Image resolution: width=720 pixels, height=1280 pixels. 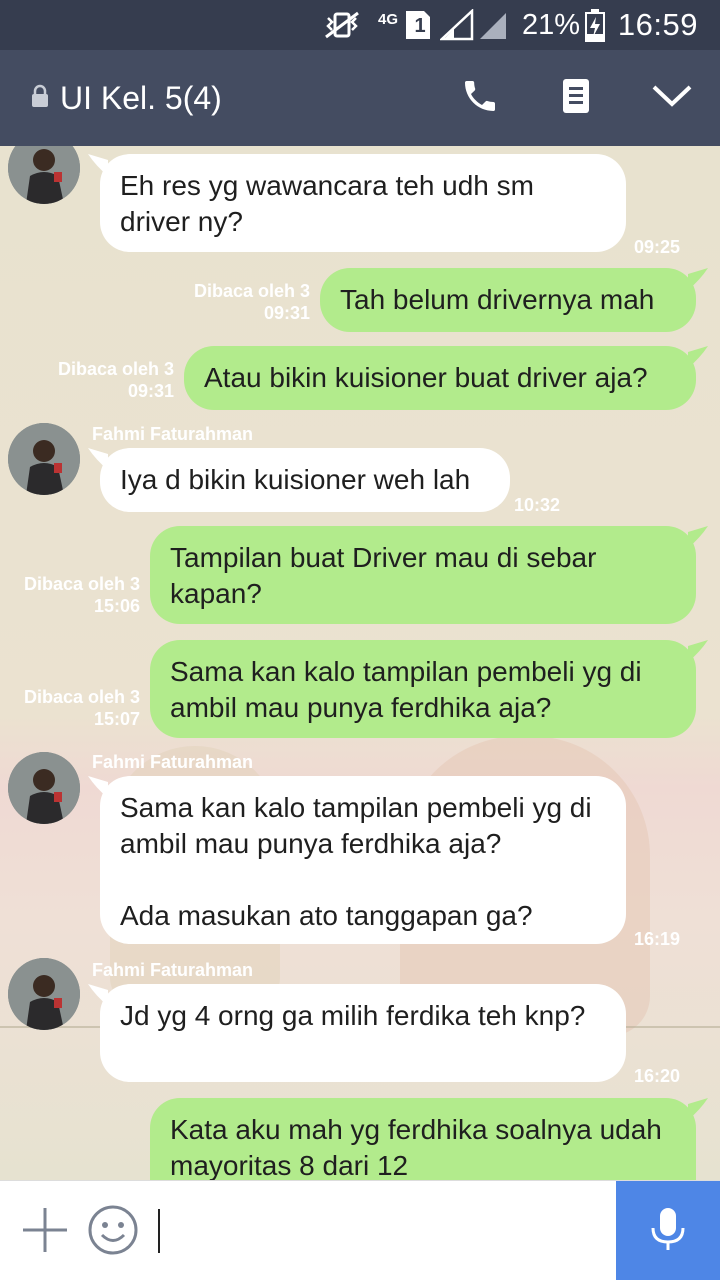 What do you see at coordinates (342, 25) in the screenshot?
I see `vibrate-mute-icon` at bounding box center [342, 25].